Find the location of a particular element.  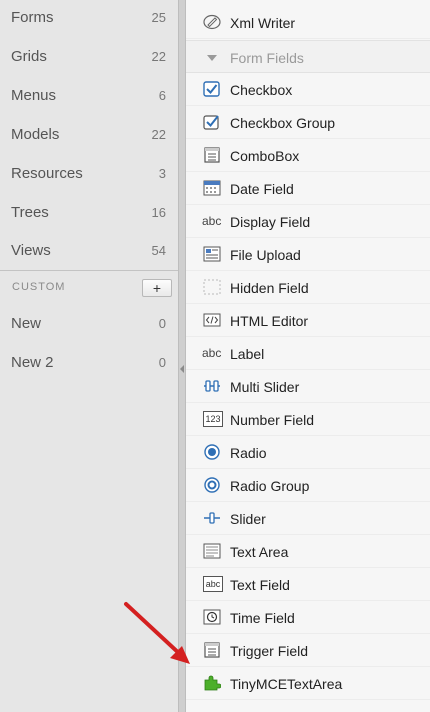

toolbox-item-radio: Radio is located at coordinates (308, 452).